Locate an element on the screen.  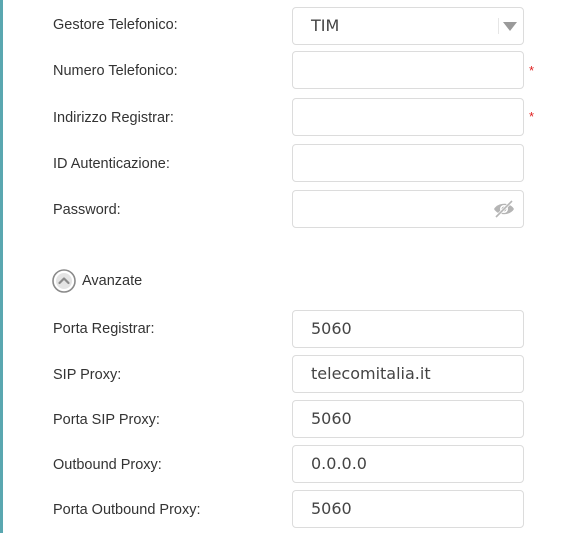
password-input is located at coordinates (408, 209).